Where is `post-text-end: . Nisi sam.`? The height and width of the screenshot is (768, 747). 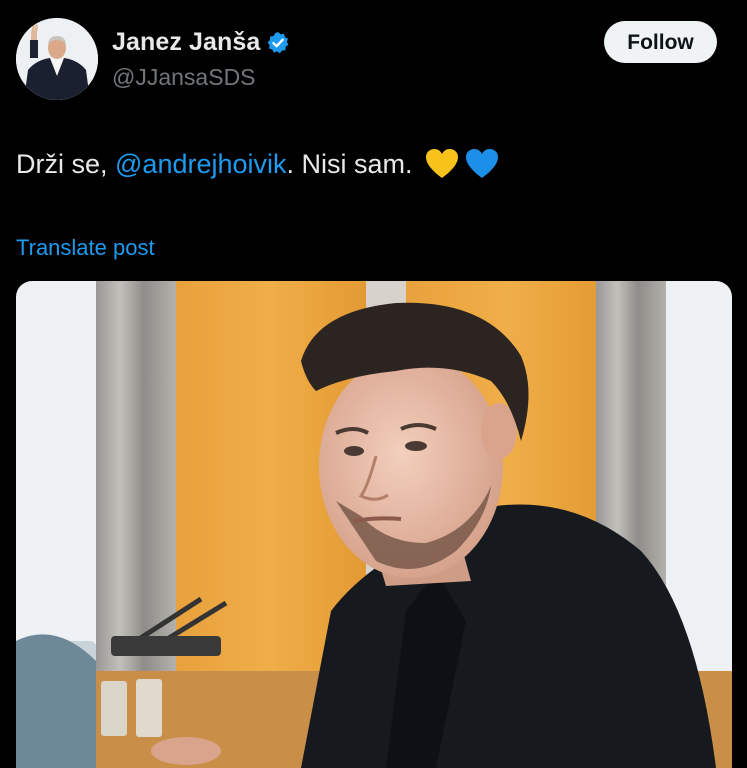 post-text-end: . Nisi sam. is located at coordinates (349, 163).